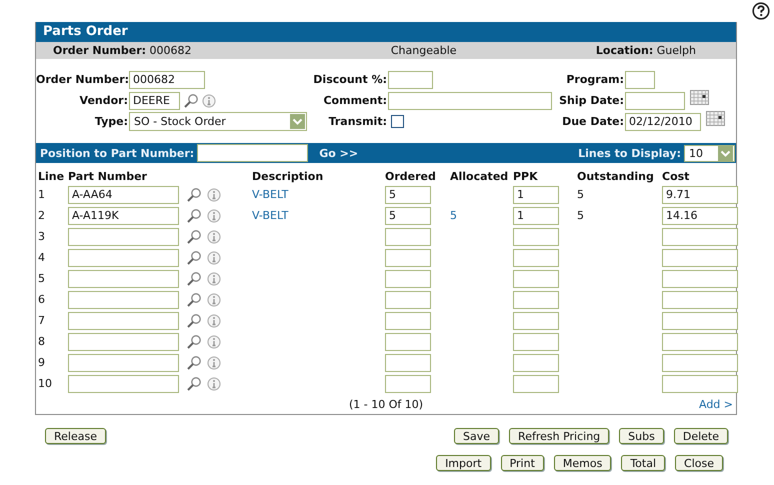  Describe the element at coordinates (701, 436) in the screenshot. I see `action-button: Delete` at that location.